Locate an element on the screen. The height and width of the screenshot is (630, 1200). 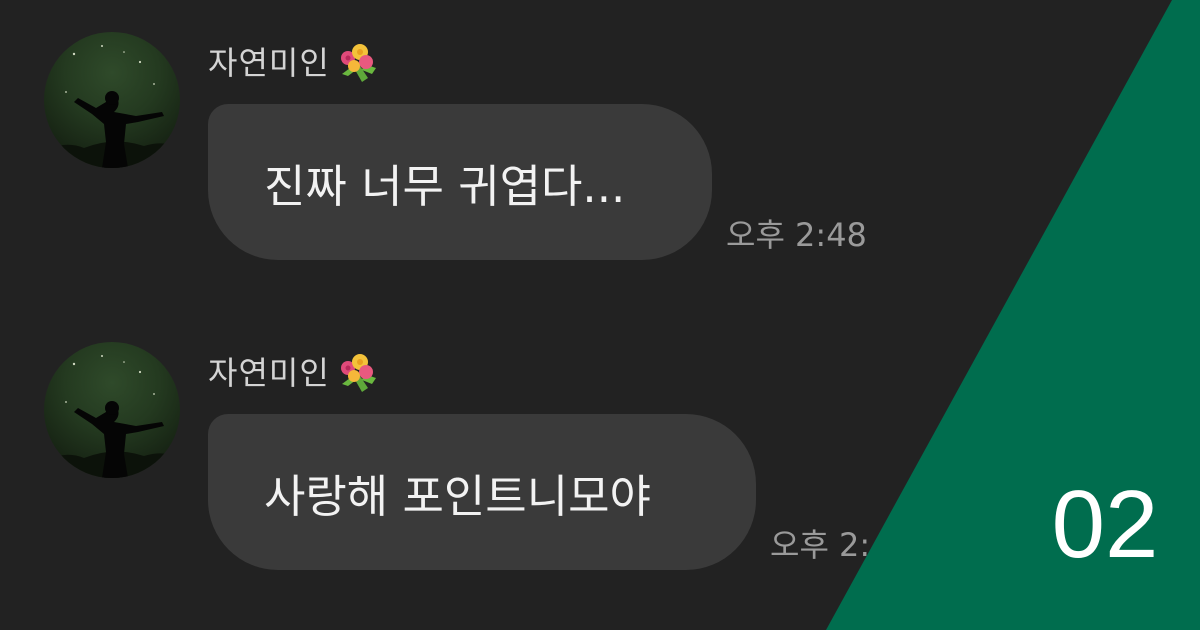
message-text: 사랑해 포인트니모야 is located at coordinates (457, 496).